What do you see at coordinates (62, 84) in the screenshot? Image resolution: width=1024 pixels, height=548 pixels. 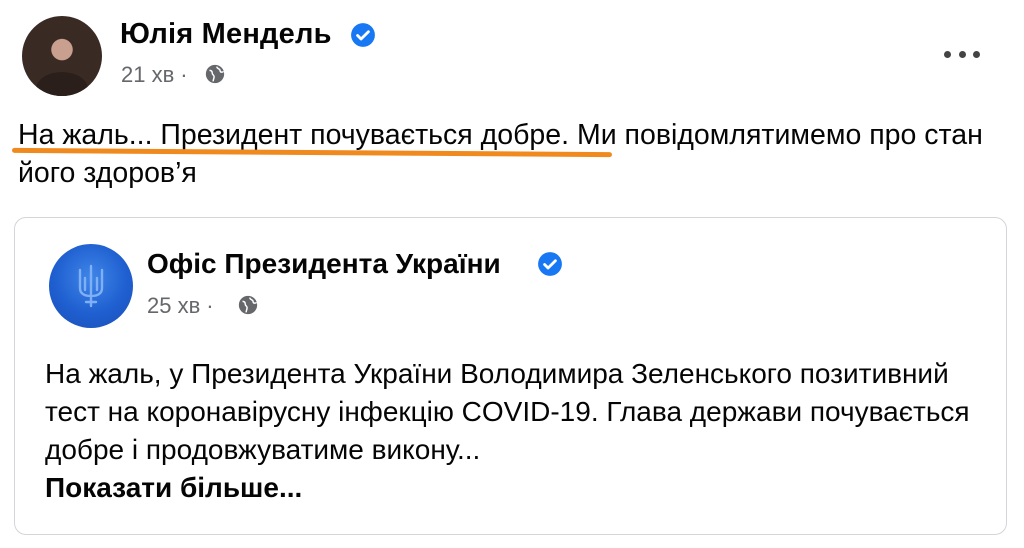 I see `avatar-figure` at bounding box center [62, 84].